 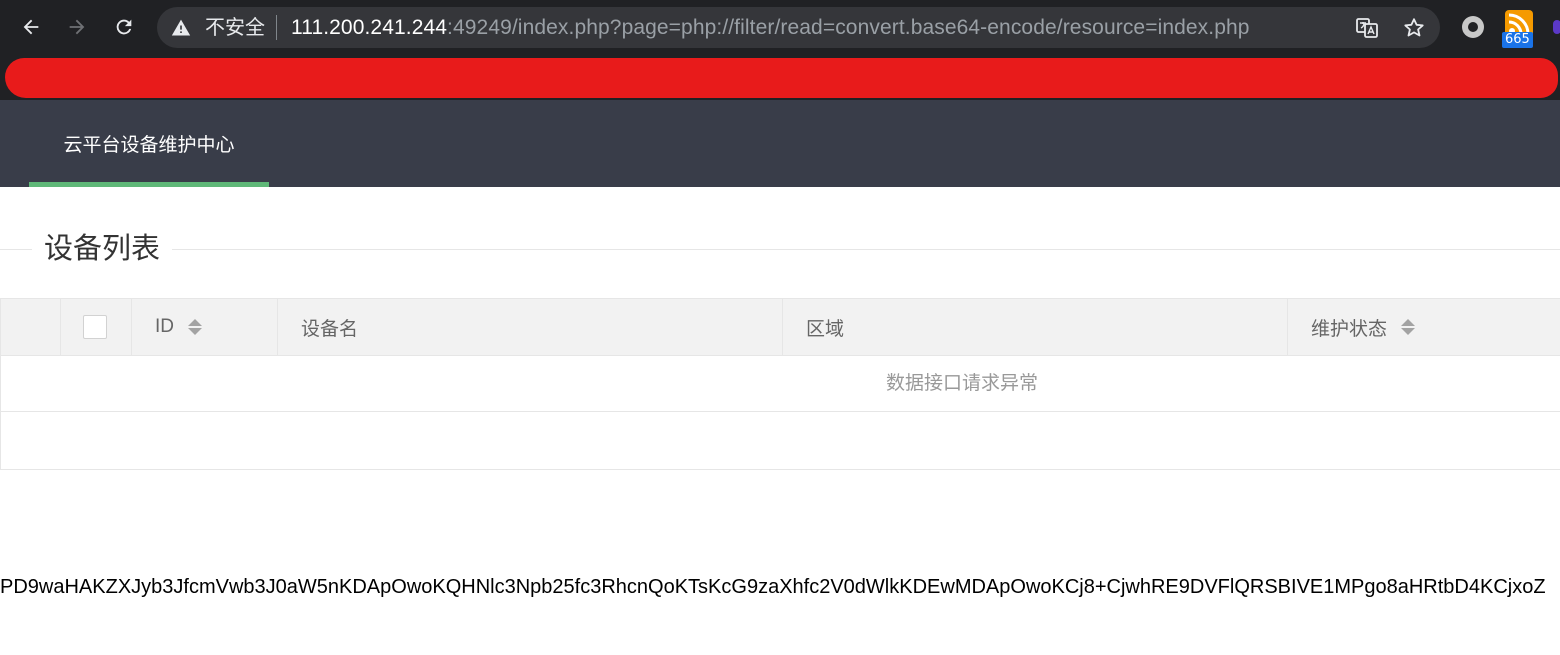 What do you see at coordinates (530, 327) in the screenshot?
I see `header-cell-name: 设备名` at bounding box center [530, 327].